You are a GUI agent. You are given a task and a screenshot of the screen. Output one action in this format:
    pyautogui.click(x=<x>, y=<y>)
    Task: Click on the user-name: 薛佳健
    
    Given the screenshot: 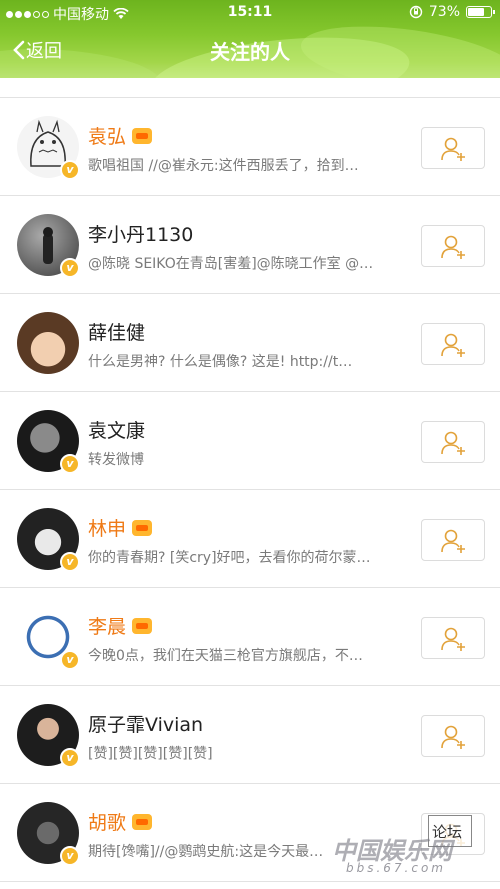 What is the action you would take?
    pyautogui.click(x=116, y=331)
    